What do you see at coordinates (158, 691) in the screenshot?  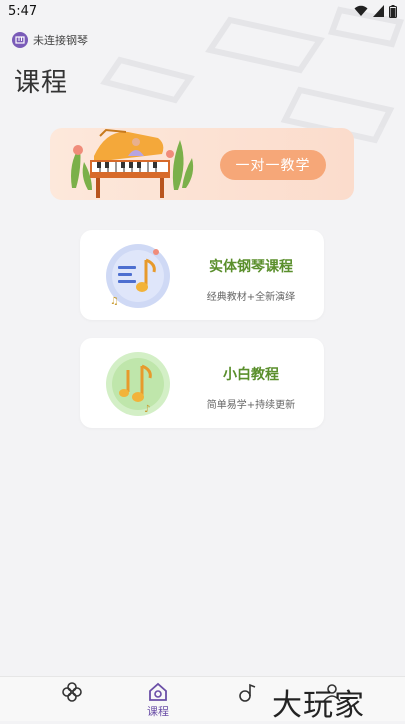 I see `course-icon` at bounding box center [158, 691].